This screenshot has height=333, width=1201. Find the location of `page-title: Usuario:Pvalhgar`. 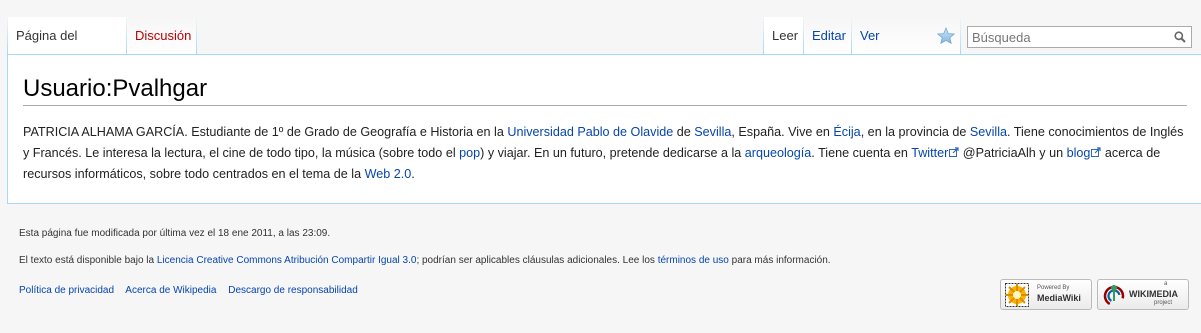

page-title: Usuario:Pvalhgar is located at coordinates (605, 90).